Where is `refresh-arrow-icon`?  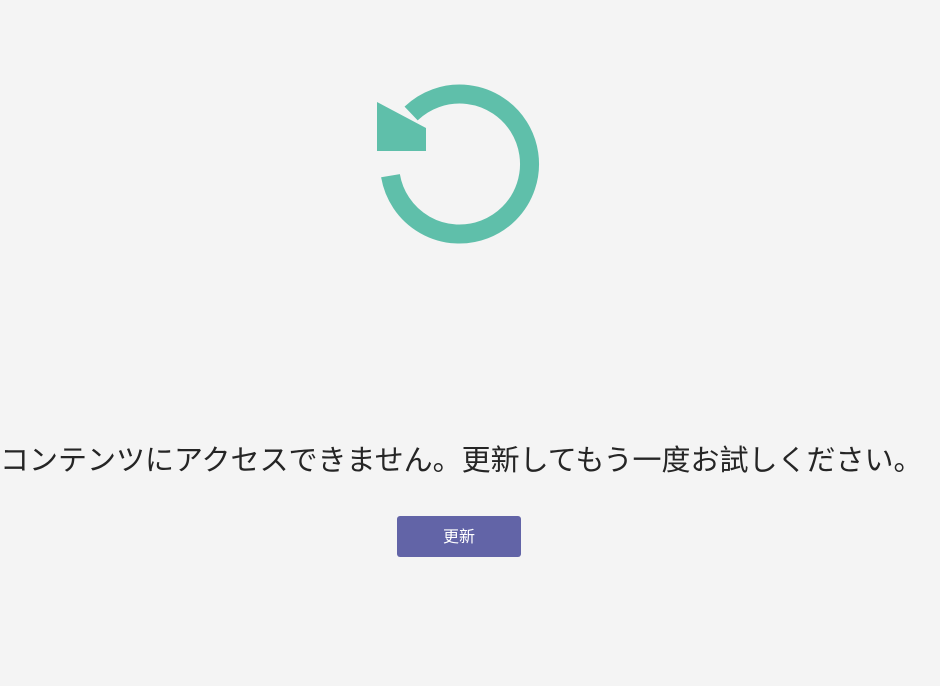 refresh-arrow-icon is located at coordinates (458, 164).